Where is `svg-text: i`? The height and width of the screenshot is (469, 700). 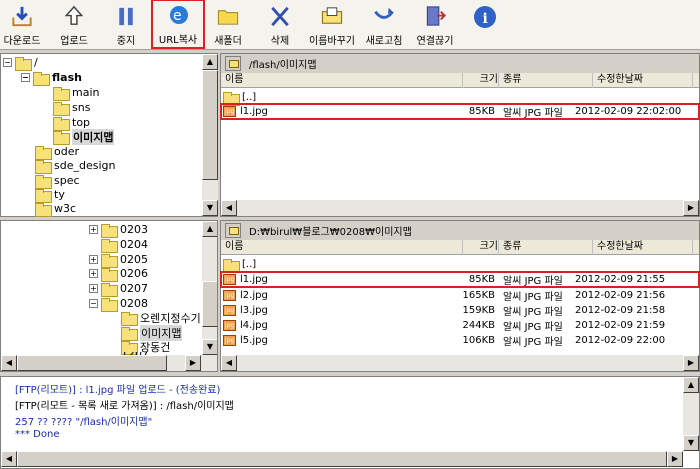
svg-text: i is located at coordinates (485, 19).